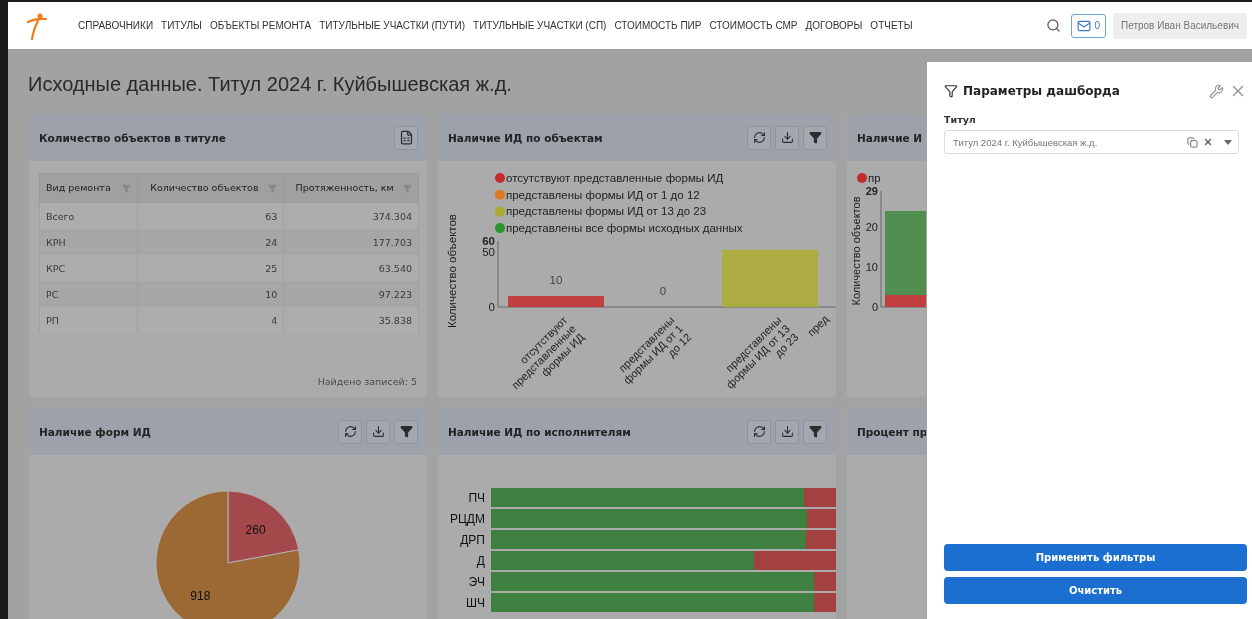  What do you see at coordinates (1084, 25) in the screenshot?
I see `envelope-icon` at bounding box center [1084, 25].